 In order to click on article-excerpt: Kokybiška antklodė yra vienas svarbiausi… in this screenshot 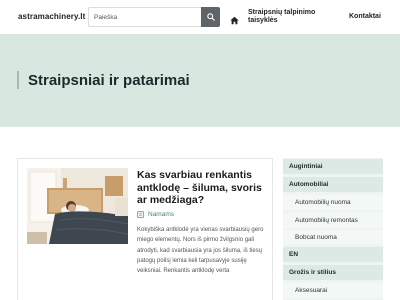, I will do `click(200, 251)`.